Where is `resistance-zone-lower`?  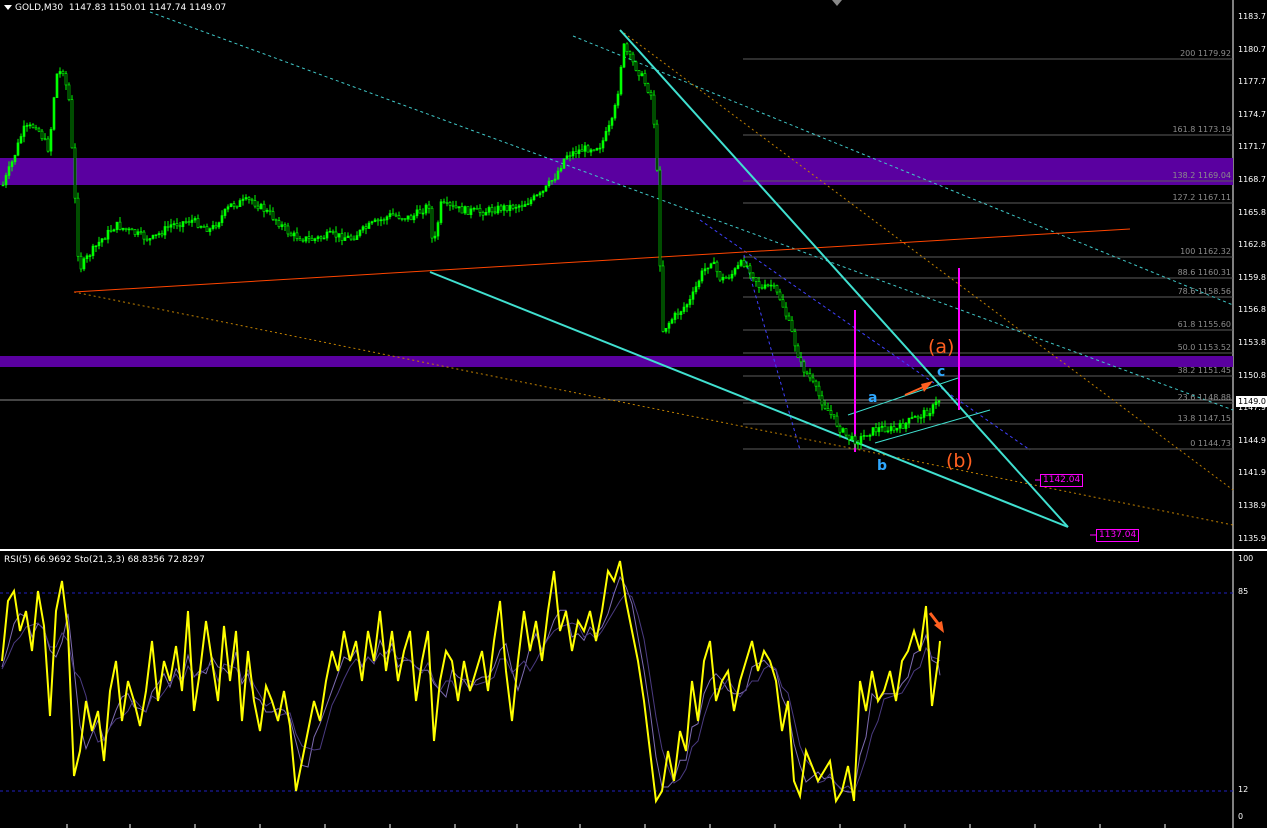
resistance-zone-lower is located at coordinates (616, 361).